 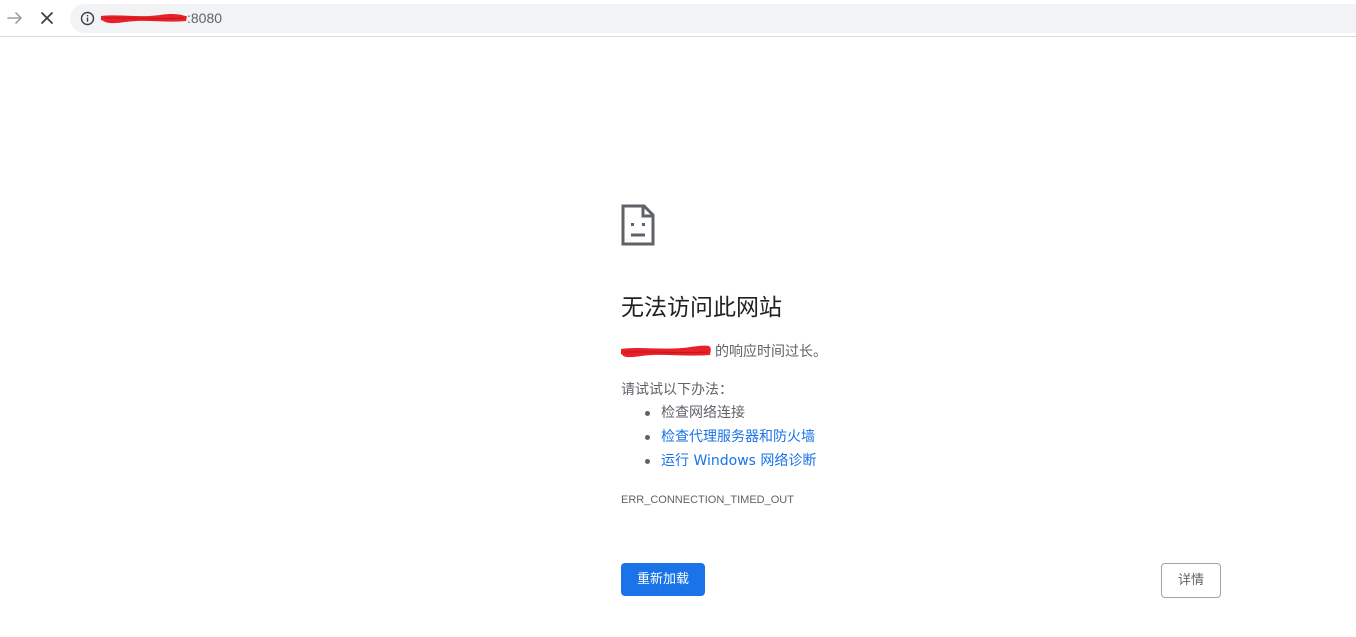 I want to click on list-item: 运行 Windows 网络诊断, so click(x=718, y=463).